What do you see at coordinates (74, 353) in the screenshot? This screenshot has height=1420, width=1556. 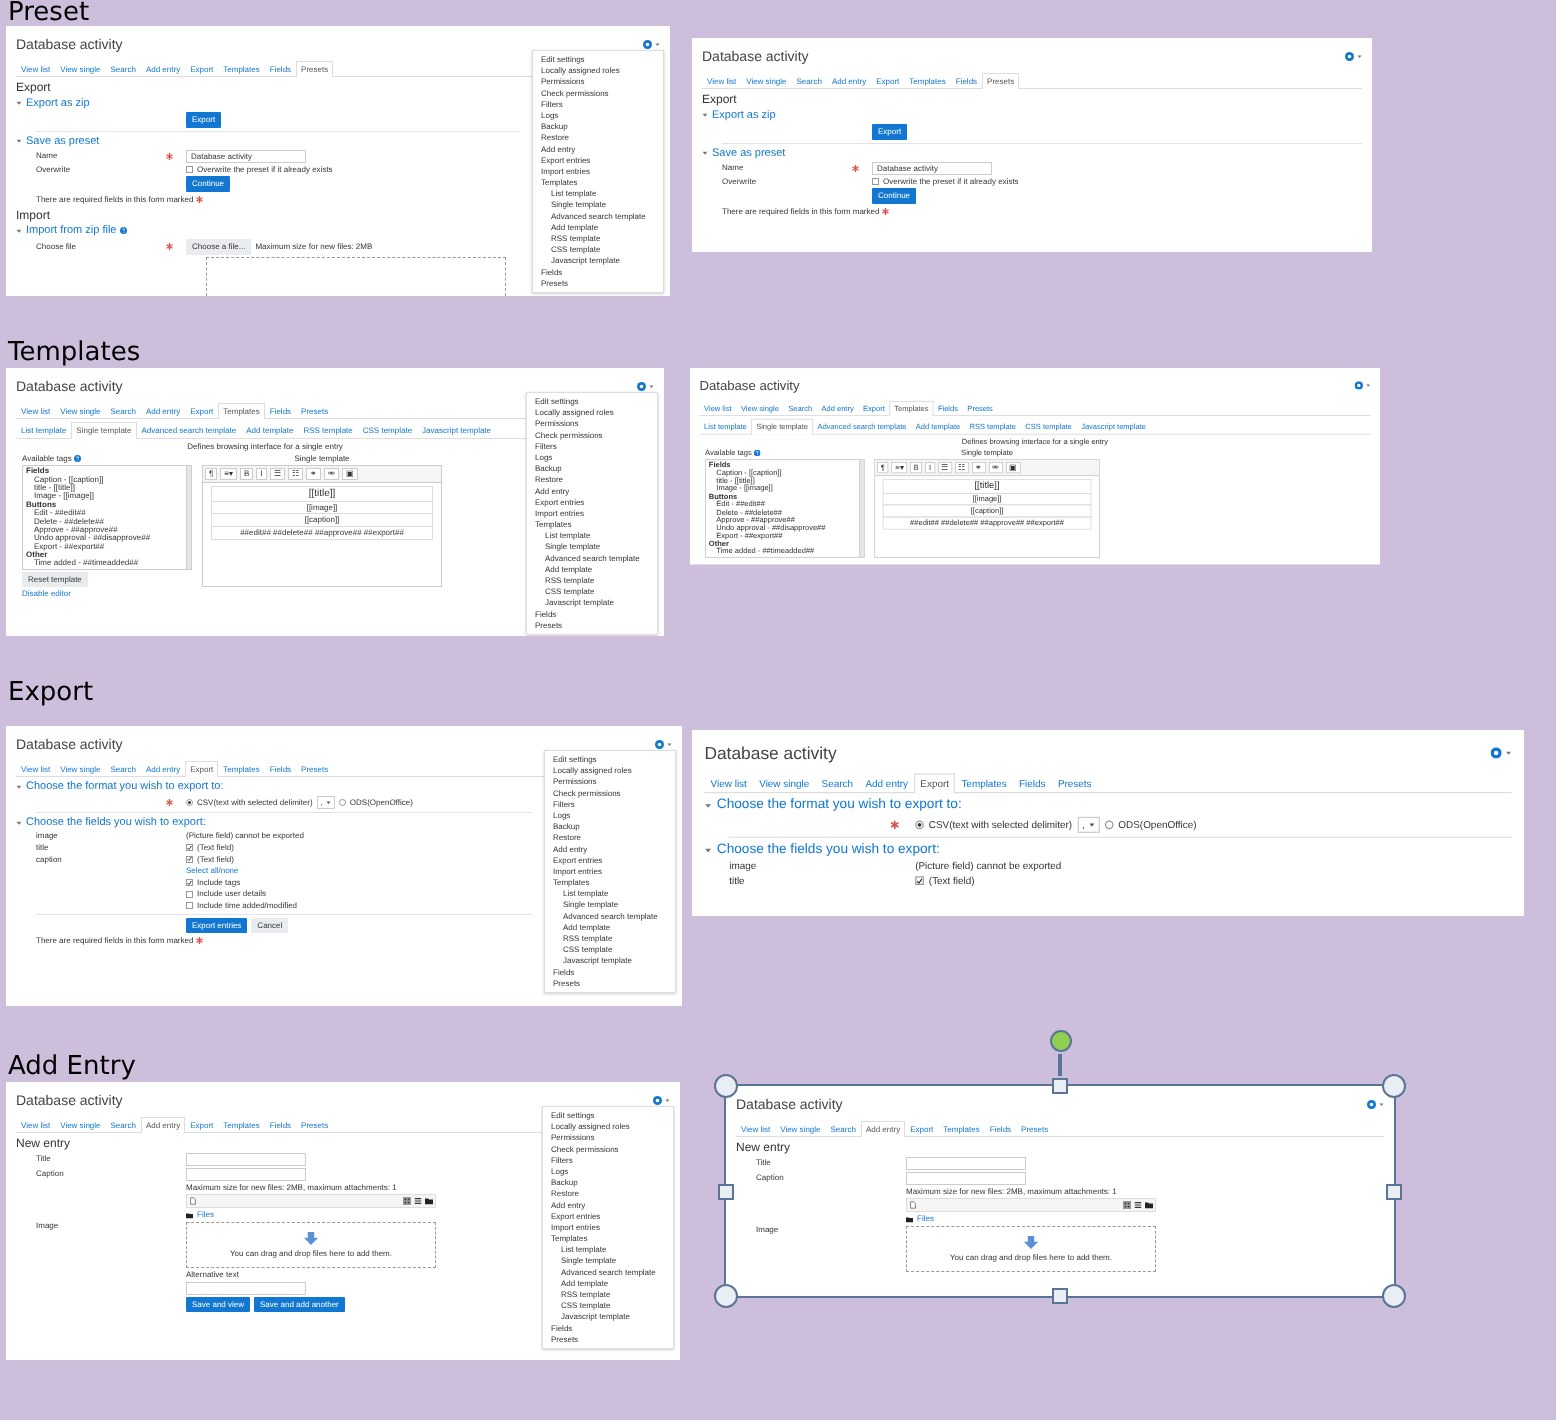 I see `section-heading: Templates` at bounding box center [74, 353].